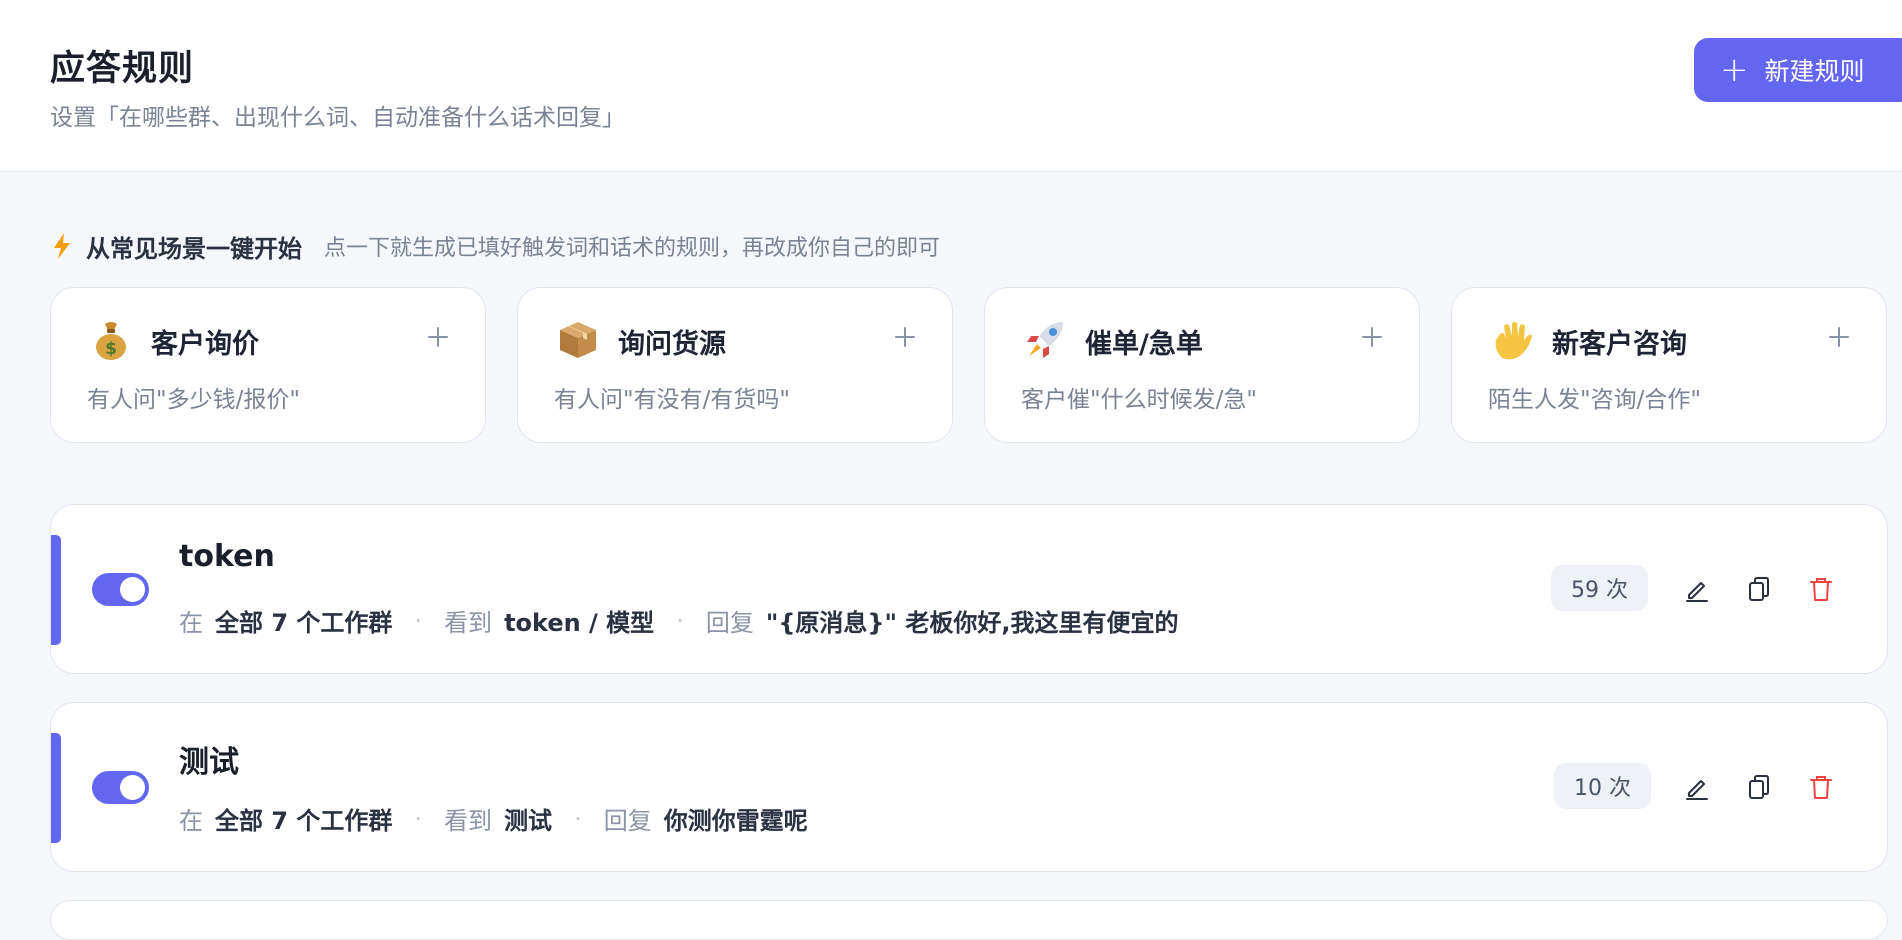 The height and width of the screenshot is (940, 1902). What do you see at coordinates (632, 248) in the screenshot?
I see `quick-start-description: 点一下就生成已填好触发词和话术的规则，再改成你自己的即可` at bounding box center [632, 248].